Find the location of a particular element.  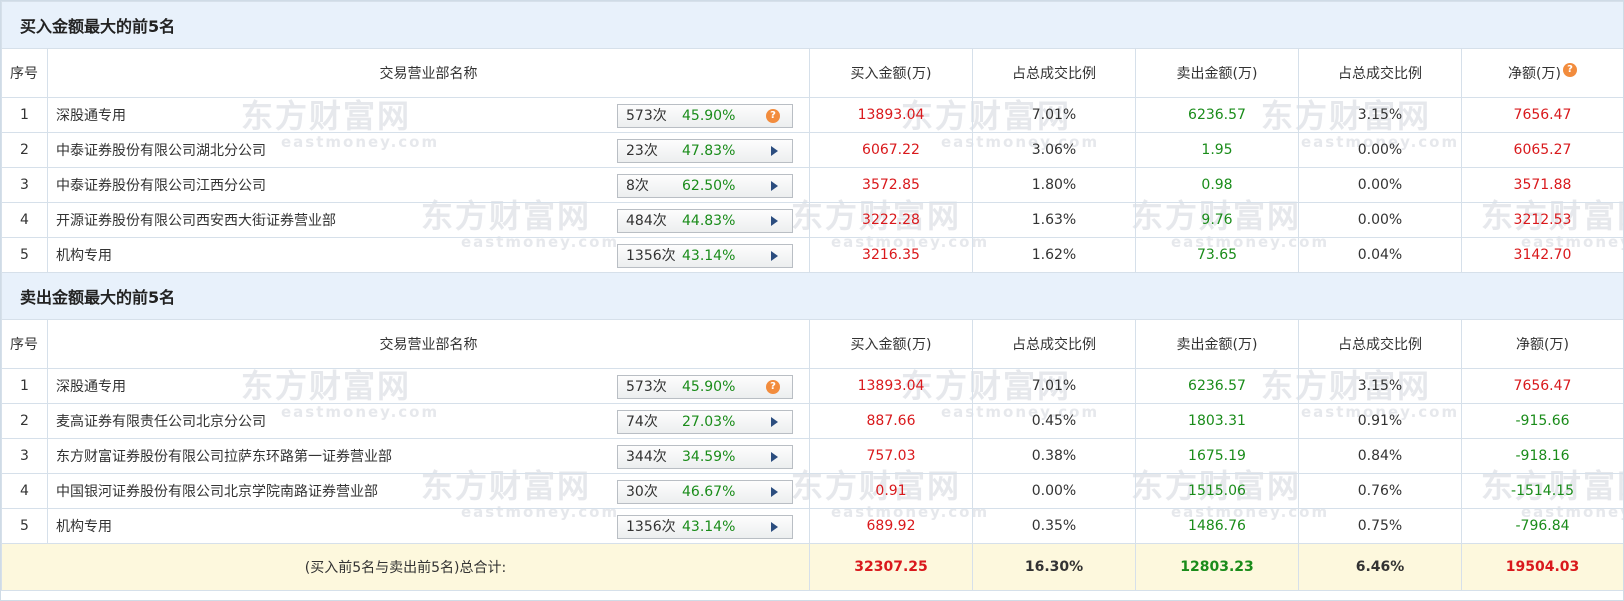

broker-cell: 开源证券股份有限公司西安西大街证券营业部 484次 44.83% is located at coordinates (428, 220).